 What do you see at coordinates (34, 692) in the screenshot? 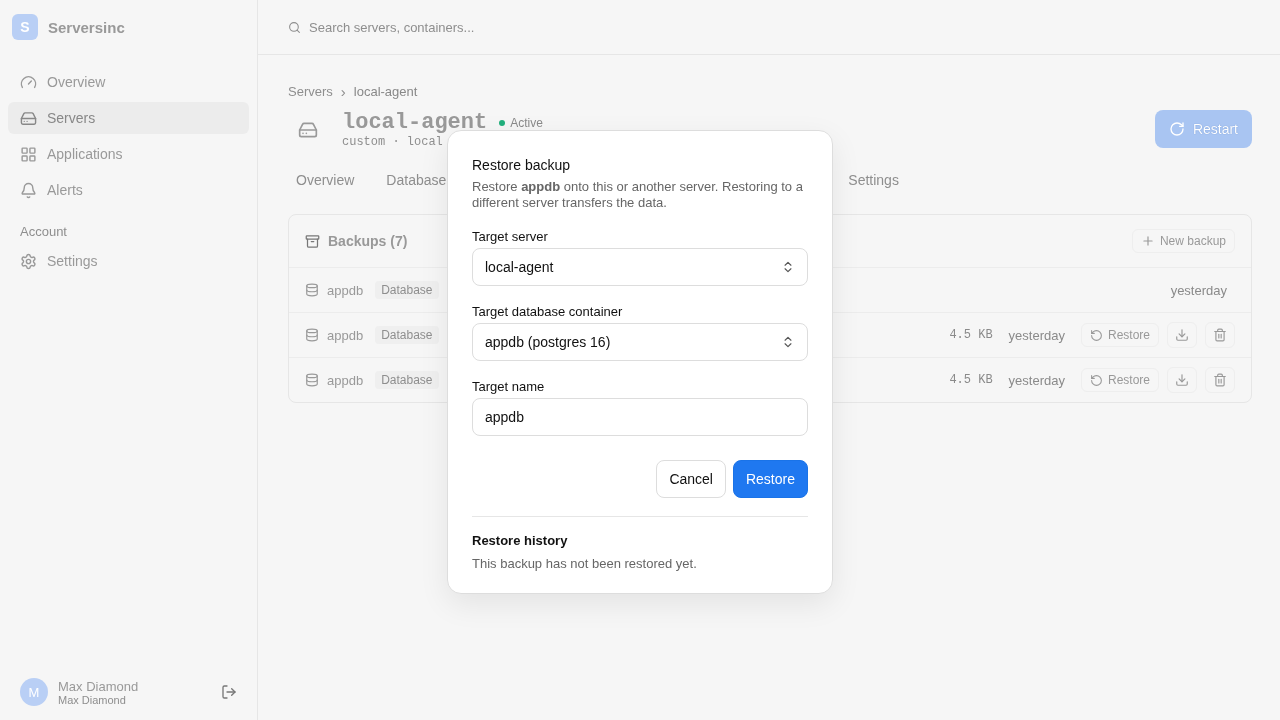
I see `avatar: M` at bounding box center [34, 692].